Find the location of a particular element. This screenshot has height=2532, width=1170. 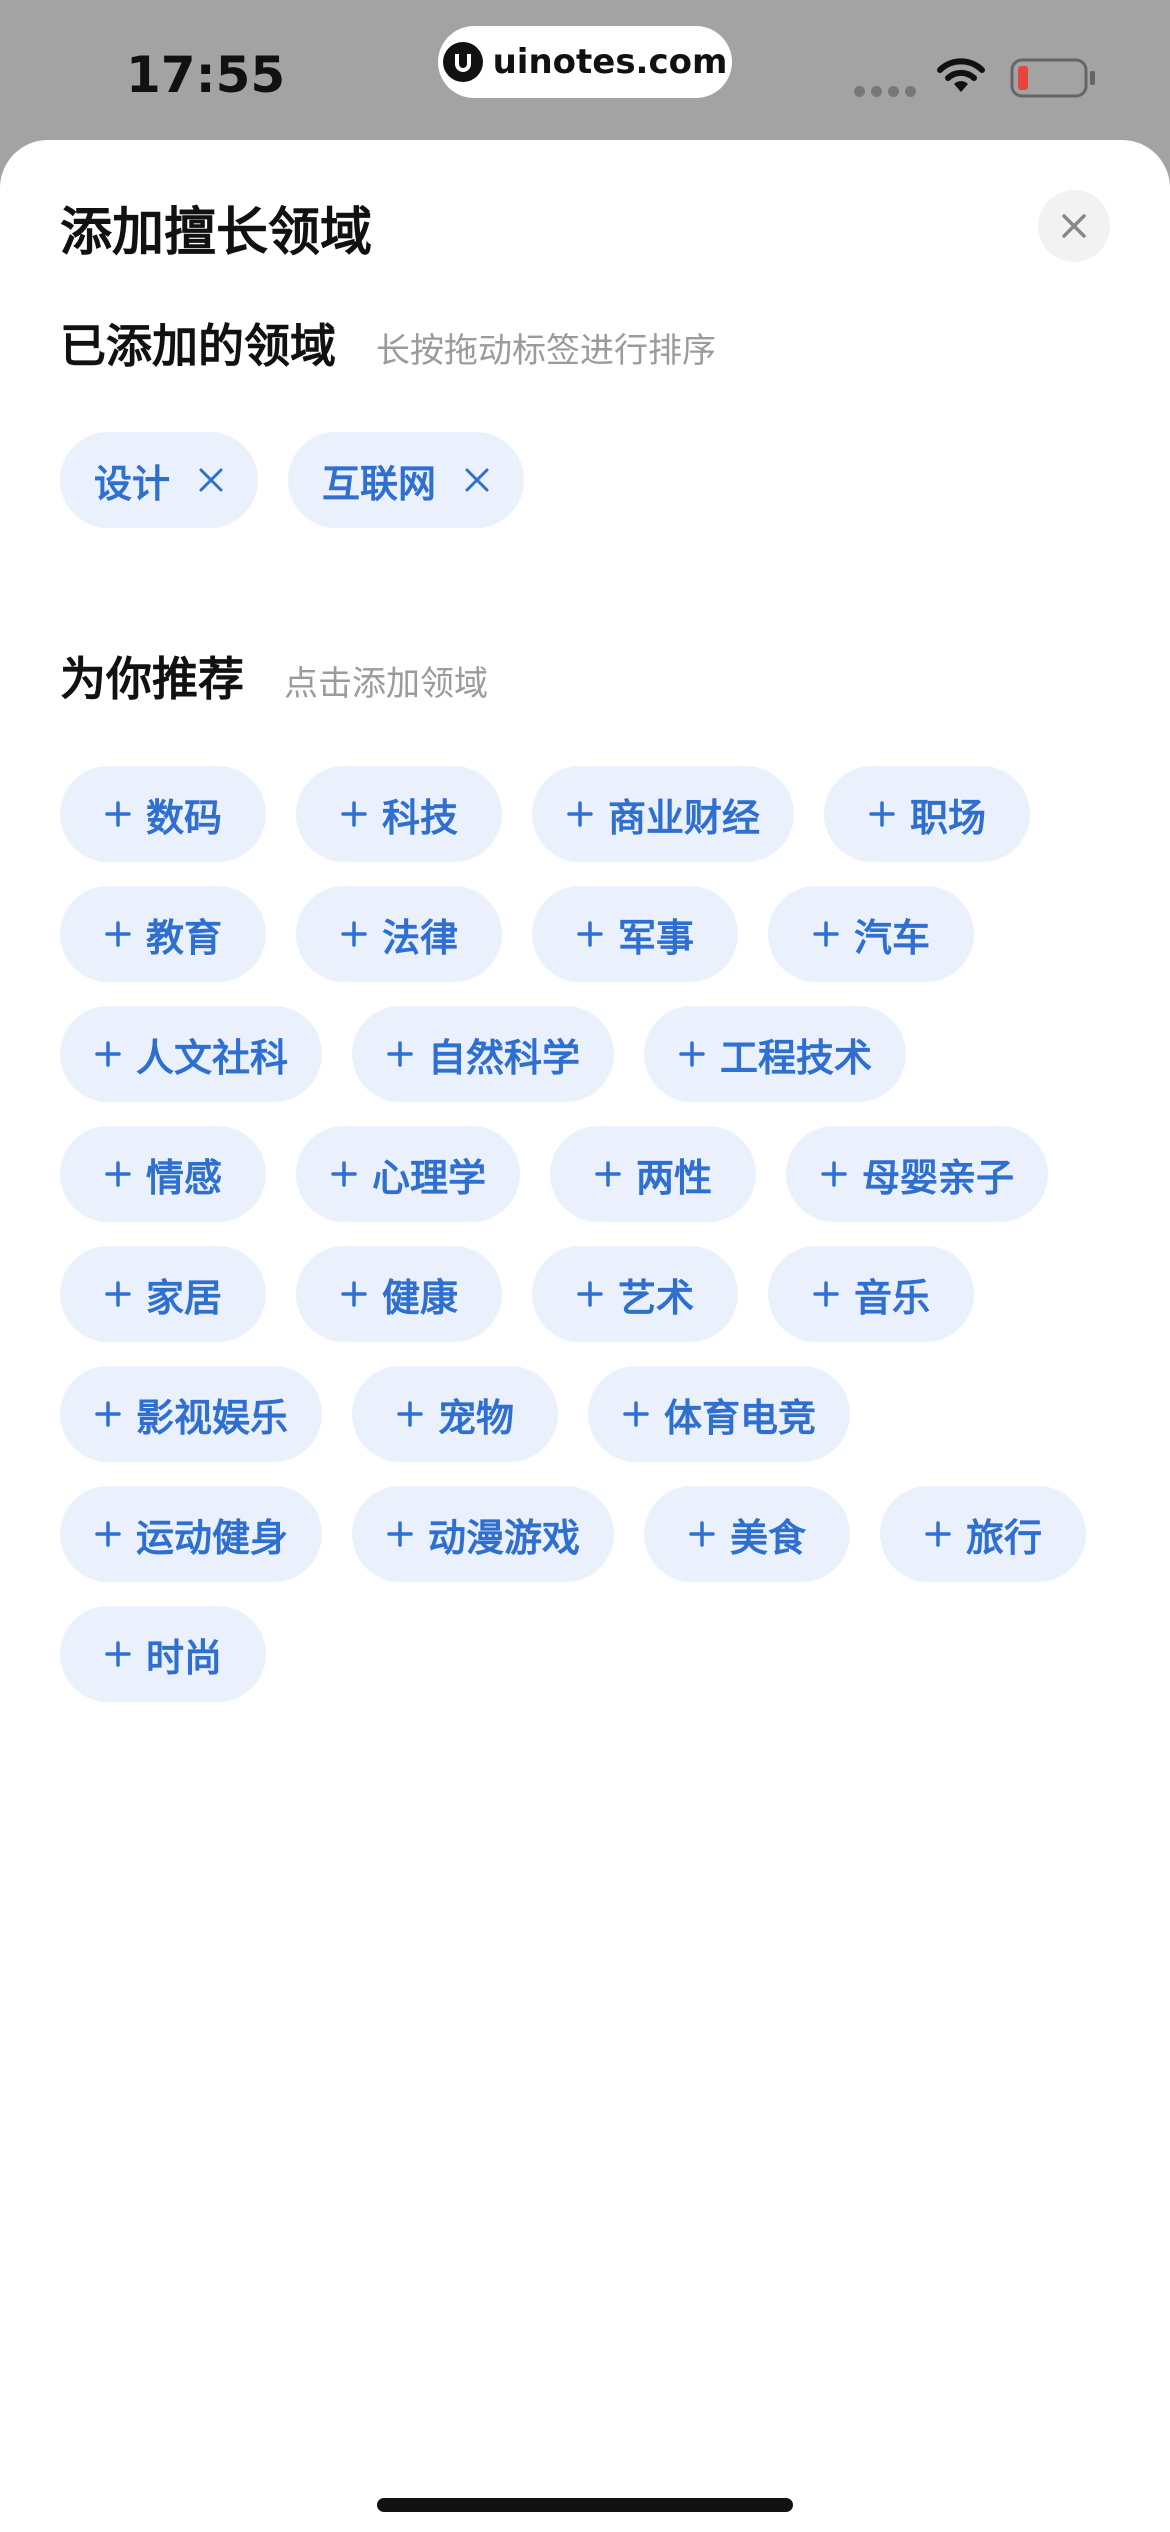

home-indicator is located at coordinates (585, 2505).